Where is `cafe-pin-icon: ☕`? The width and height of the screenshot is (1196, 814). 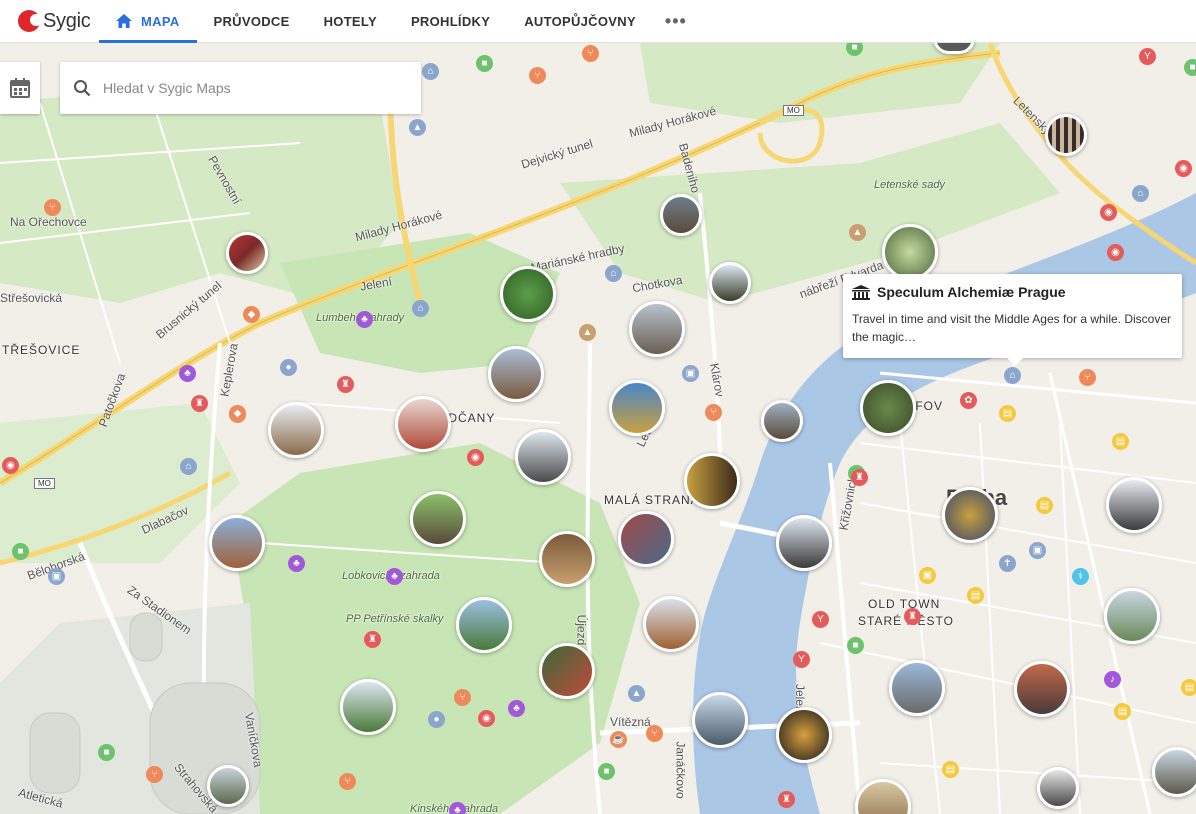 cafe-pin-icon: ☕ is located at coordinates (618, 739).